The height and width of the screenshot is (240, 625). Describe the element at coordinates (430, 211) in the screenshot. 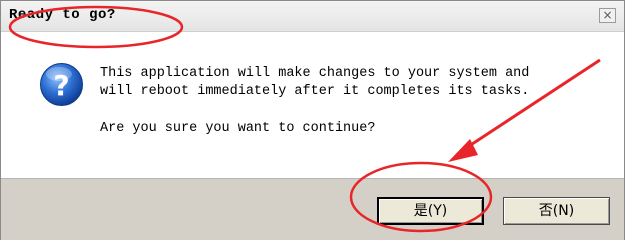

I see `yes-button: 是(Y)` at that location.